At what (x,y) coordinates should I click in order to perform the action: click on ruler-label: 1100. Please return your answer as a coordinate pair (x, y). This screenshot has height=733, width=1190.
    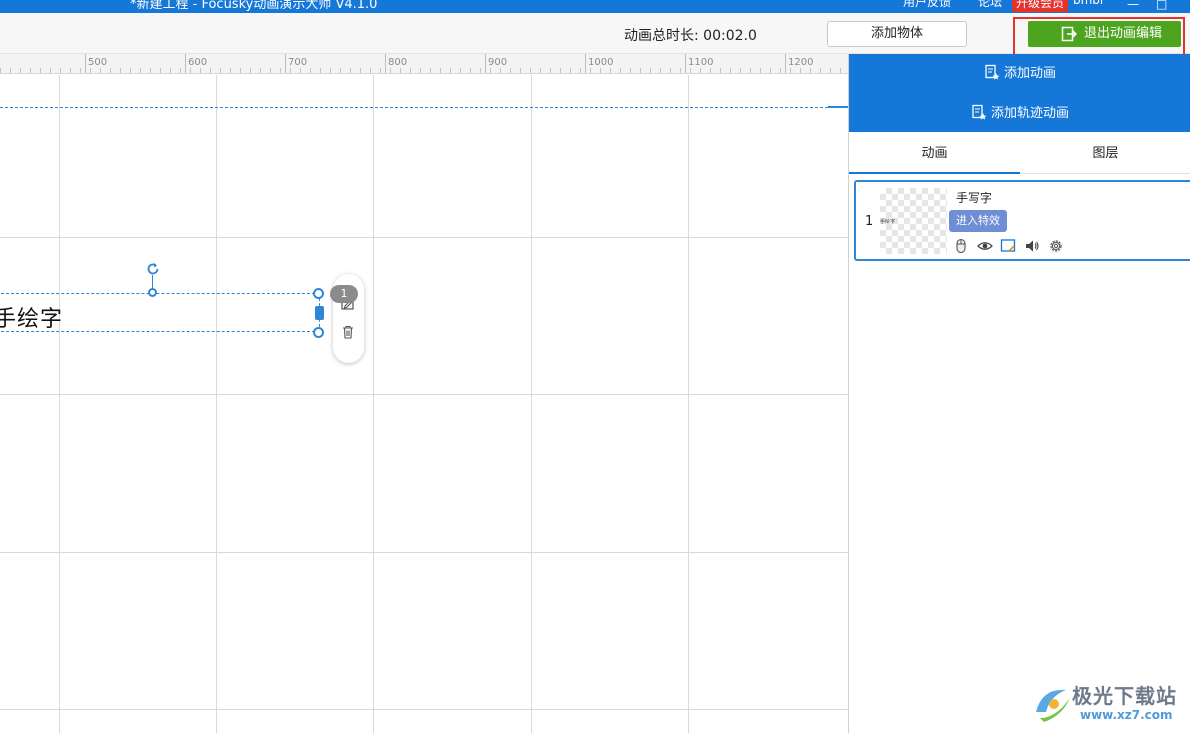
    Looking at the image, I should click on (701, 62).